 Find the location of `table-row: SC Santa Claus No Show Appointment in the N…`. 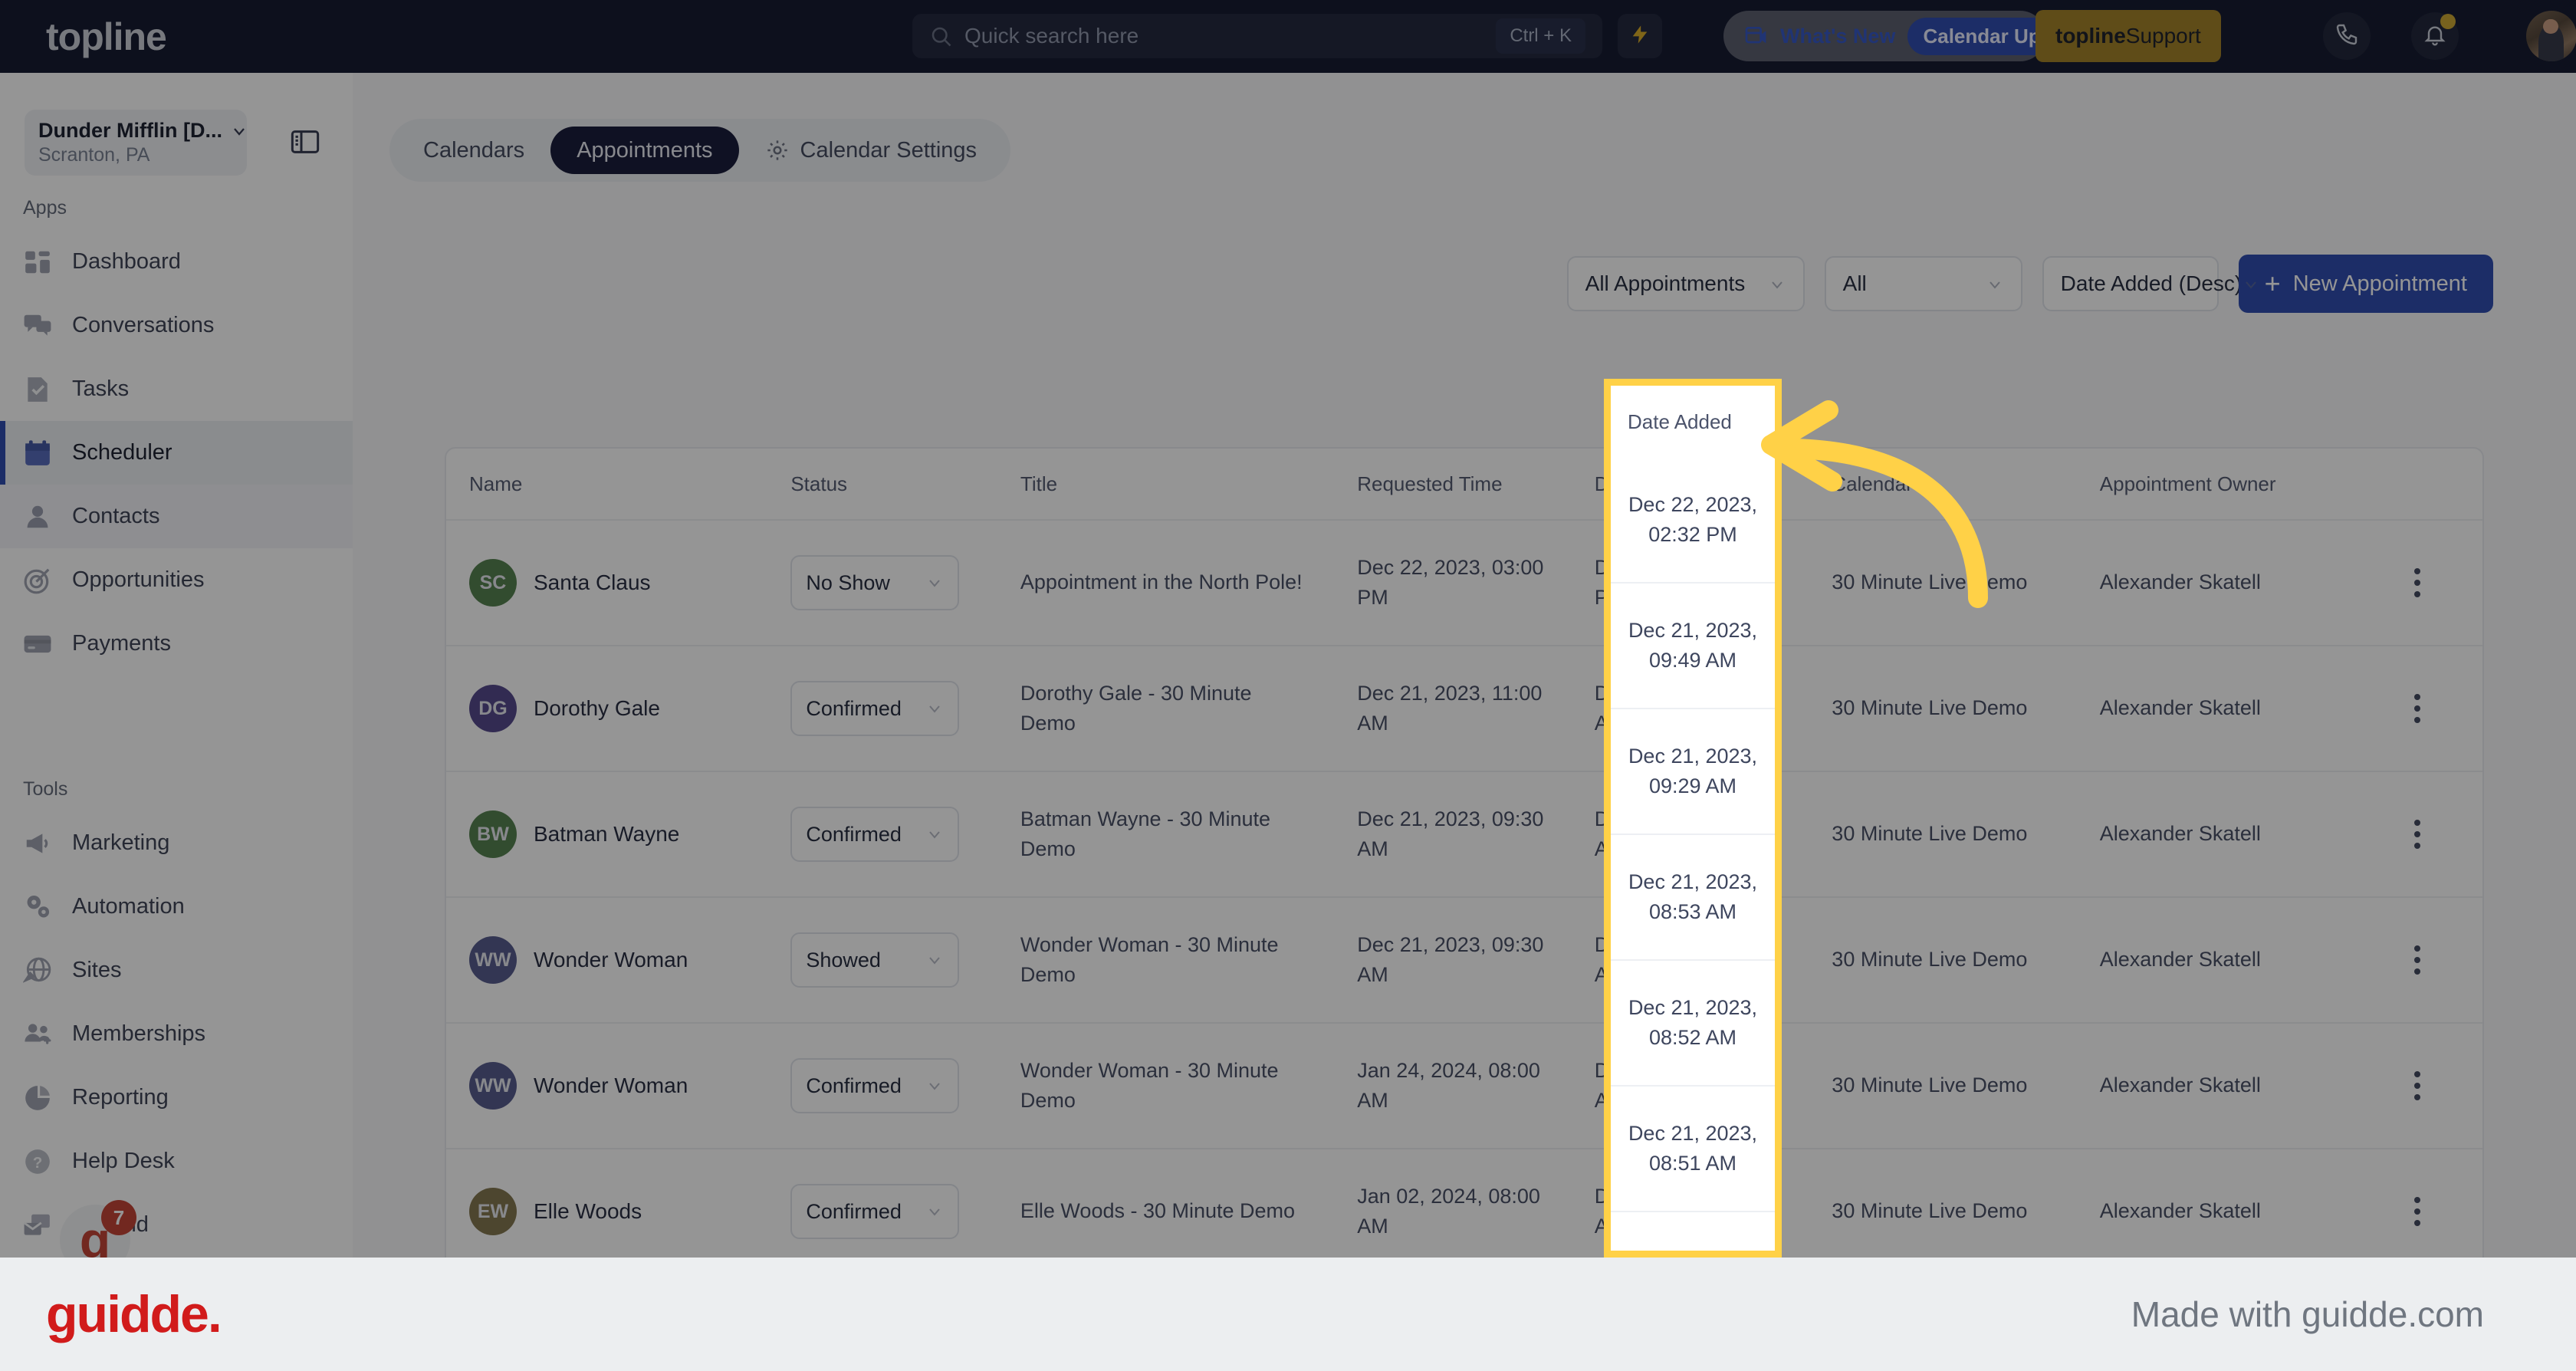

table-row: SC Santa Claus No Show Appointment in the N… is located at coordinates (1464, 583).